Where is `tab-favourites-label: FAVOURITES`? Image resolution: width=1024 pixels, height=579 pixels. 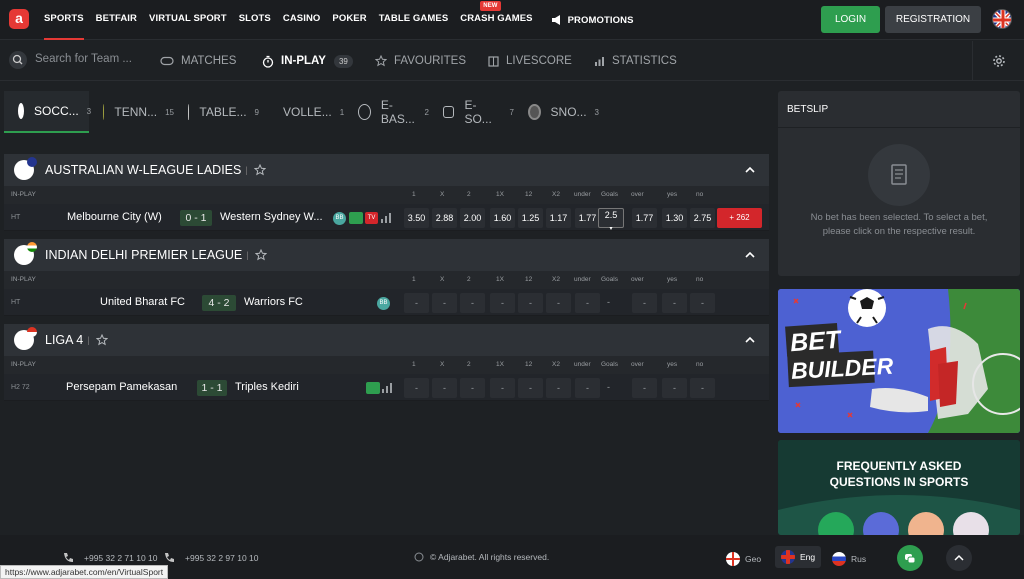
tab-favourites-label: FAVOURITES is located at coordinates (430, 61).